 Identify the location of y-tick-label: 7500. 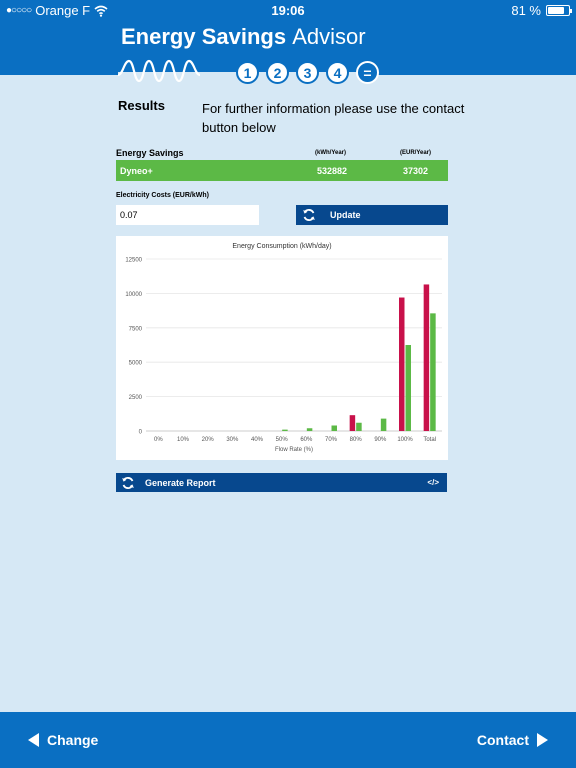
(136, 329).